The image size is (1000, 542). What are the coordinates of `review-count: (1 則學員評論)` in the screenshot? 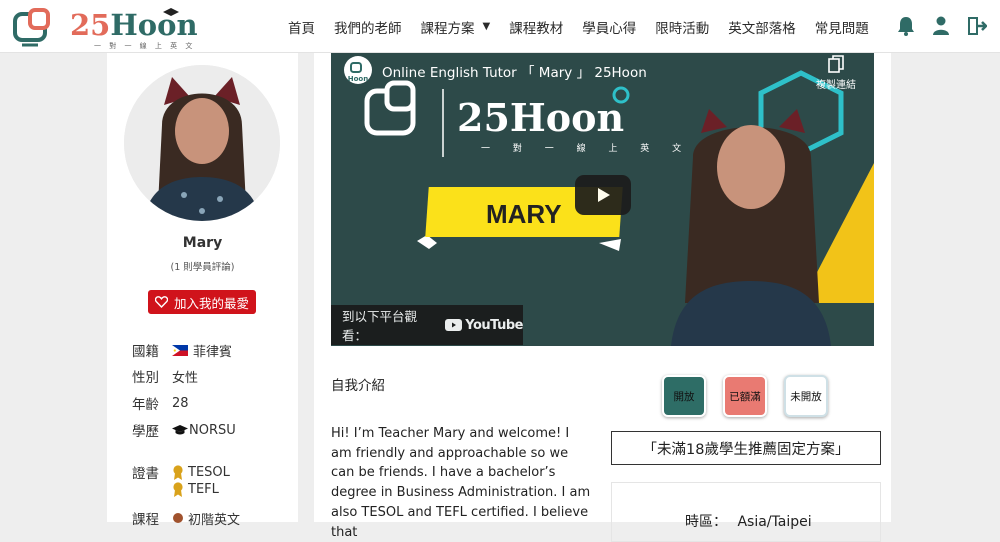 It's located at (202, 266).